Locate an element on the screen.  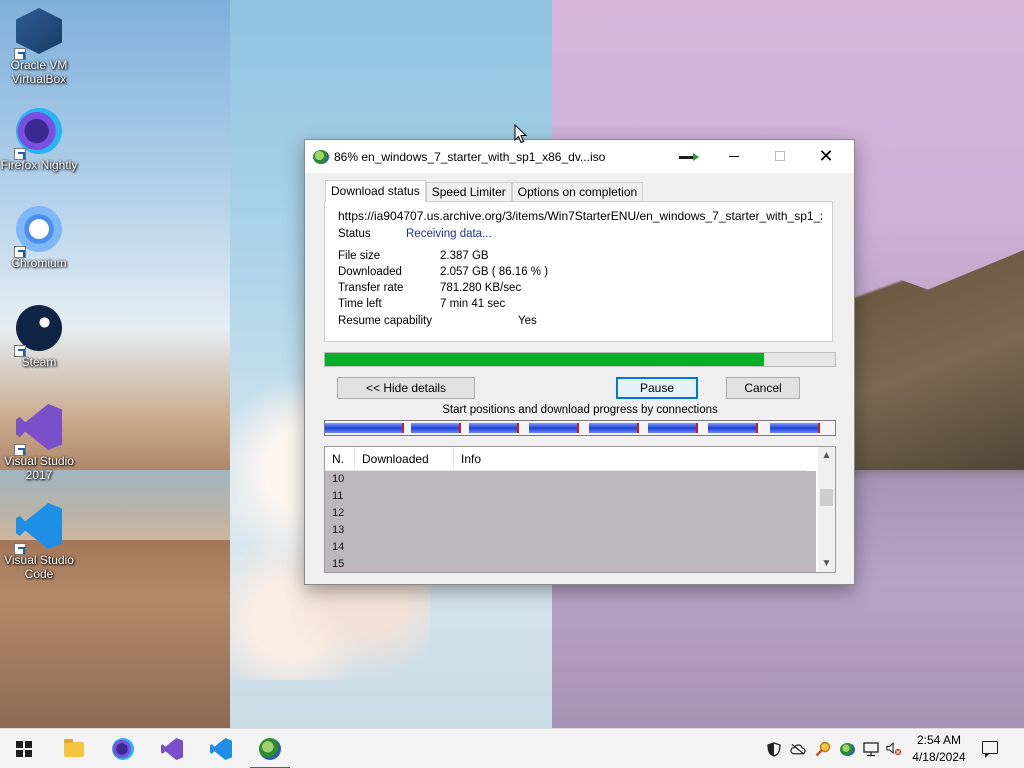
tab-options-on-completion: Options on completion is located at coordinates (577, 192).